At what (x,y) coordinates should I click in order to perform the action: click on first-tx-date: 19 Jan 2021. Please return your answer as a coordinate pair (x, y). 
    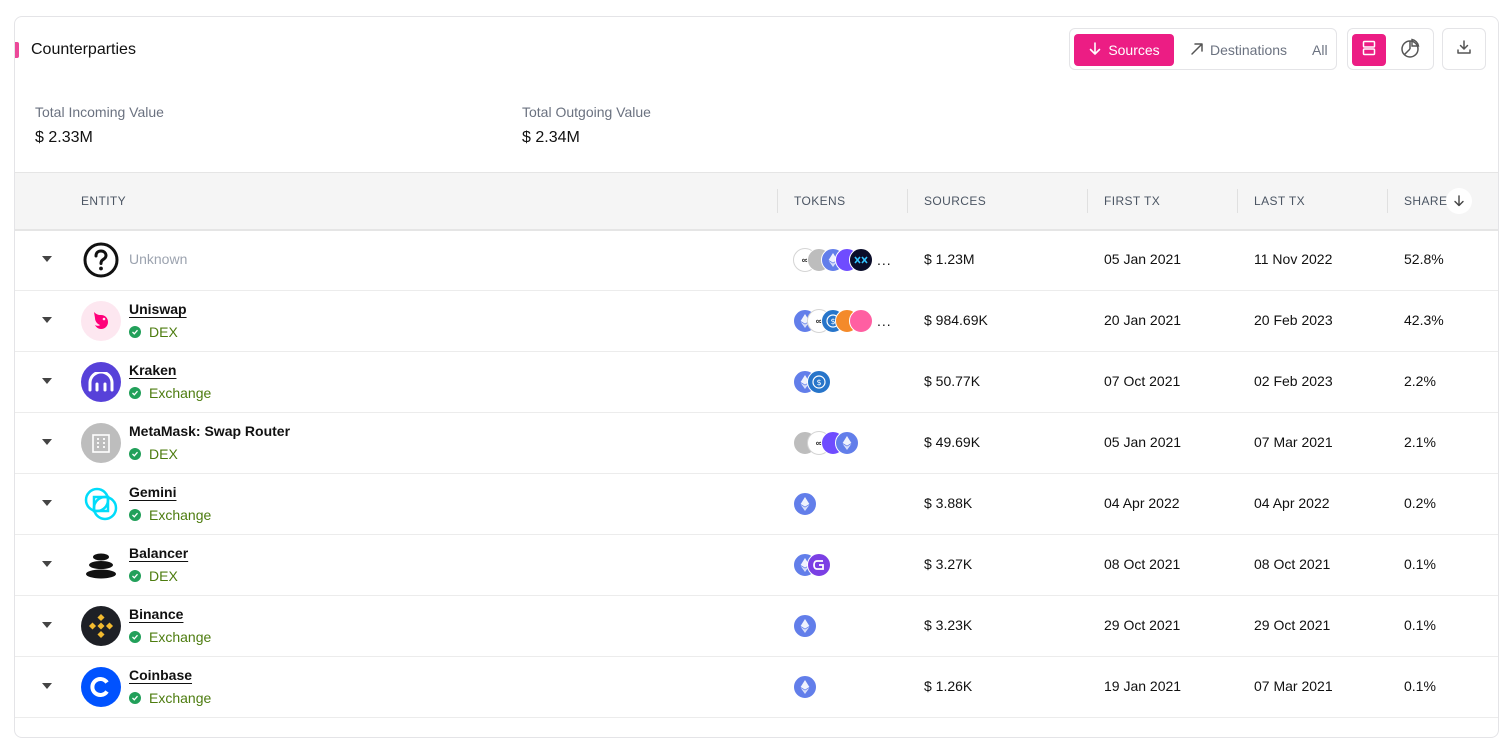
    Looking at the image, I should click on (1143, 686).